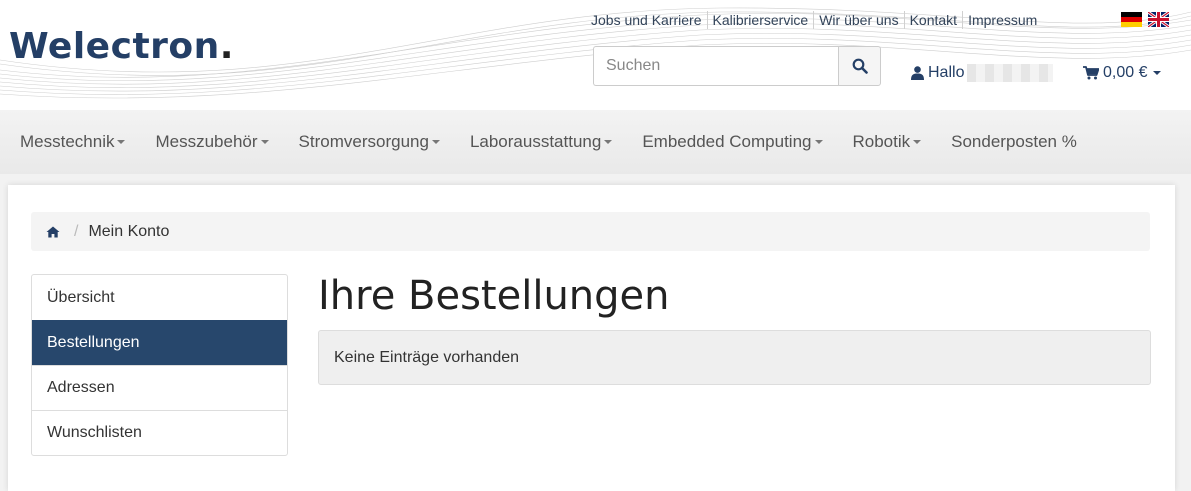  What do you see at coordinates (1091, 73) in the screenshot?
I see `cart-icon` at bounding box center [1091, 73].